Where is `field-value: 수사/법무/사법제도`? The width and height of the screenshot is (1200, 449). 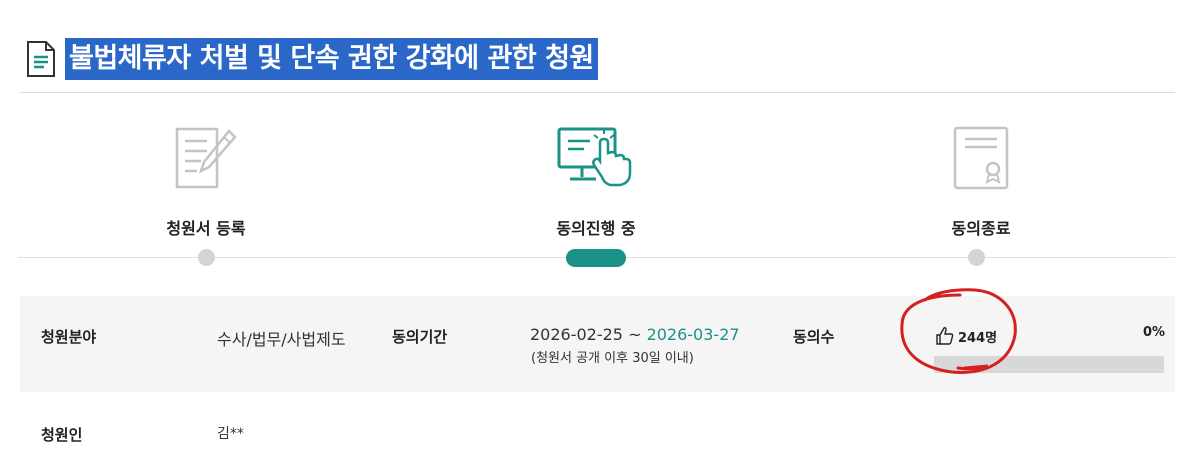
field-value: 수사/법무/사법제도 is located at coordinates (281, 339).